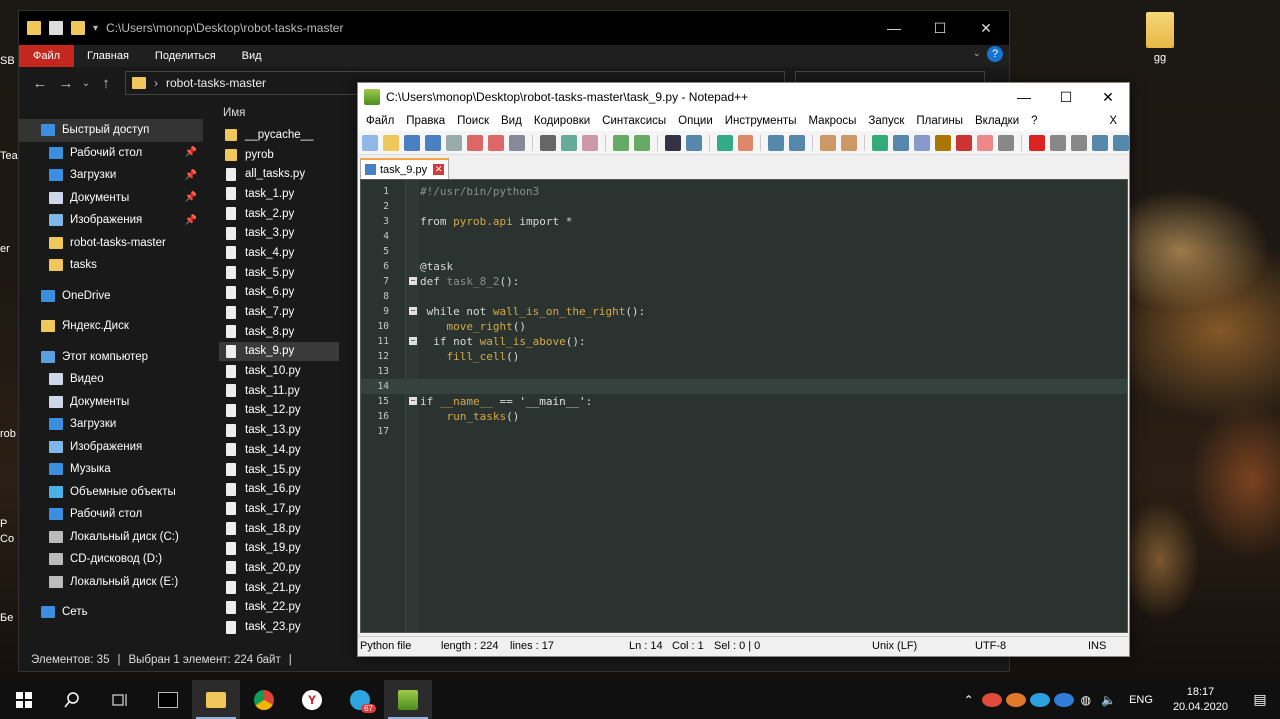 Image resolution: width=1280 pixels, height=719 pixels. I want to click on taskbar-explorer, so click(216, 699).